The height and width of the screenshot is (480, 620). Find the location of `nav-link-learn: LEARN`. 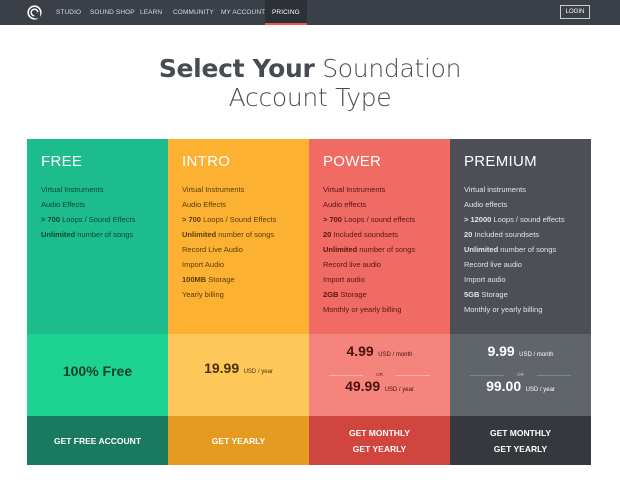

nav-link-learn: LEARN is located at coordinates (151, 12).